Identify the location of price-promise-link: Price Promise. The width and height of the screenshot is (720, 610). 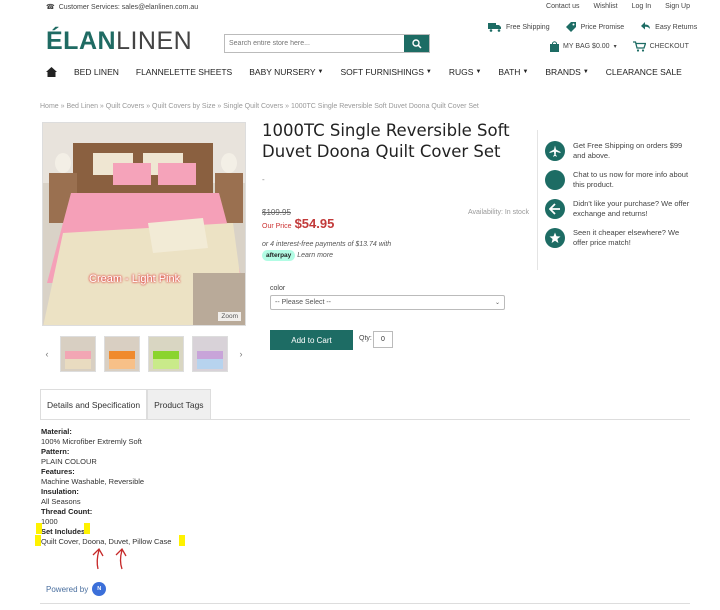
(594, 27).